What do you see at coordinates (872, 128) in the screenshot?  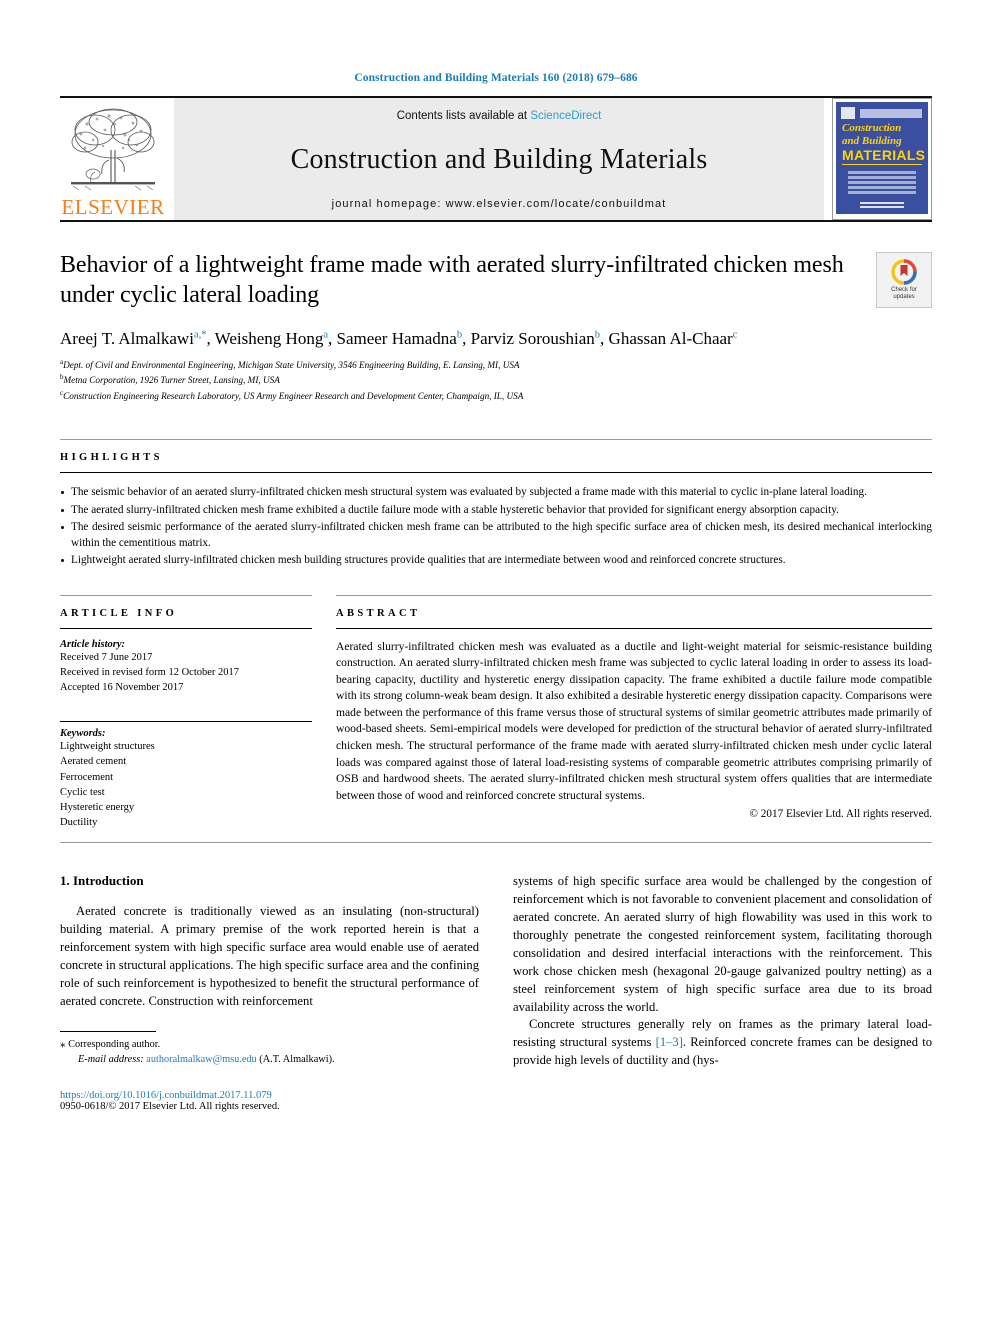 I see `cover-line-1: Construction` at bounding box center [872, 128].